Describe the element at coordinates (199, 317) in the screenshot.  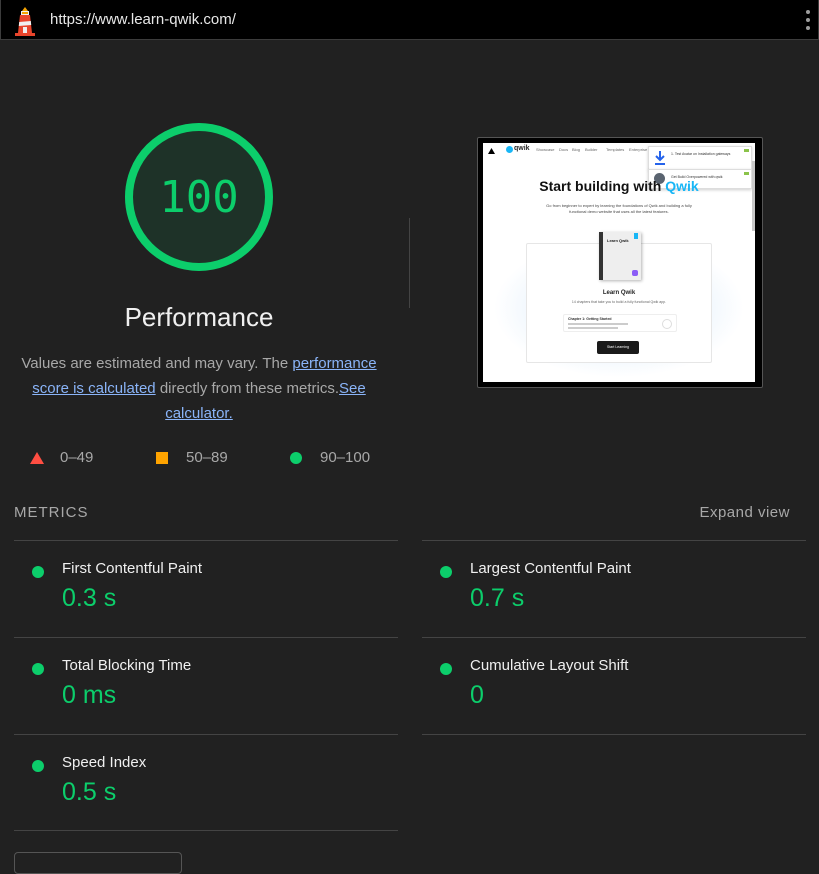
I see `gauge-title: Performance` at that location.